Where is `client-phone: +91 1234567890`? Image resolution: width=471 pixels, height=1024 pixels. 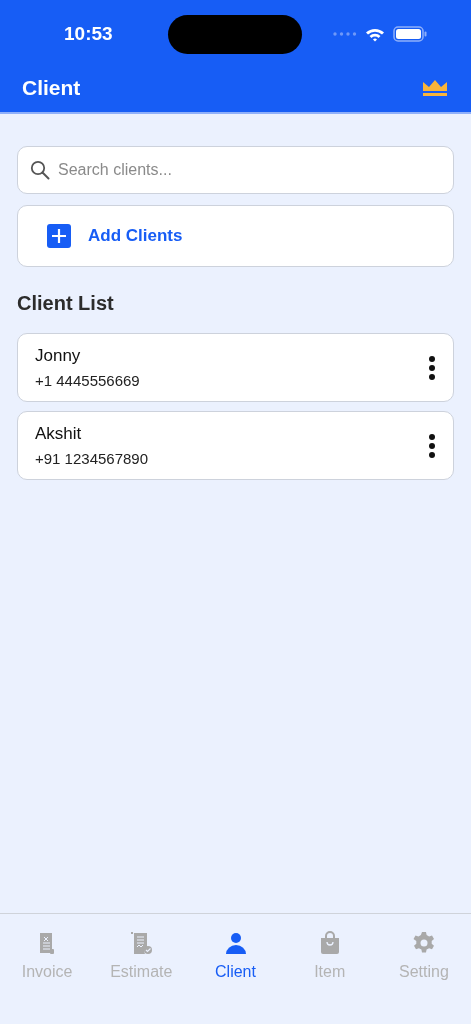
client-phone: +91 1234567890 is located at coordinates (92, 458).